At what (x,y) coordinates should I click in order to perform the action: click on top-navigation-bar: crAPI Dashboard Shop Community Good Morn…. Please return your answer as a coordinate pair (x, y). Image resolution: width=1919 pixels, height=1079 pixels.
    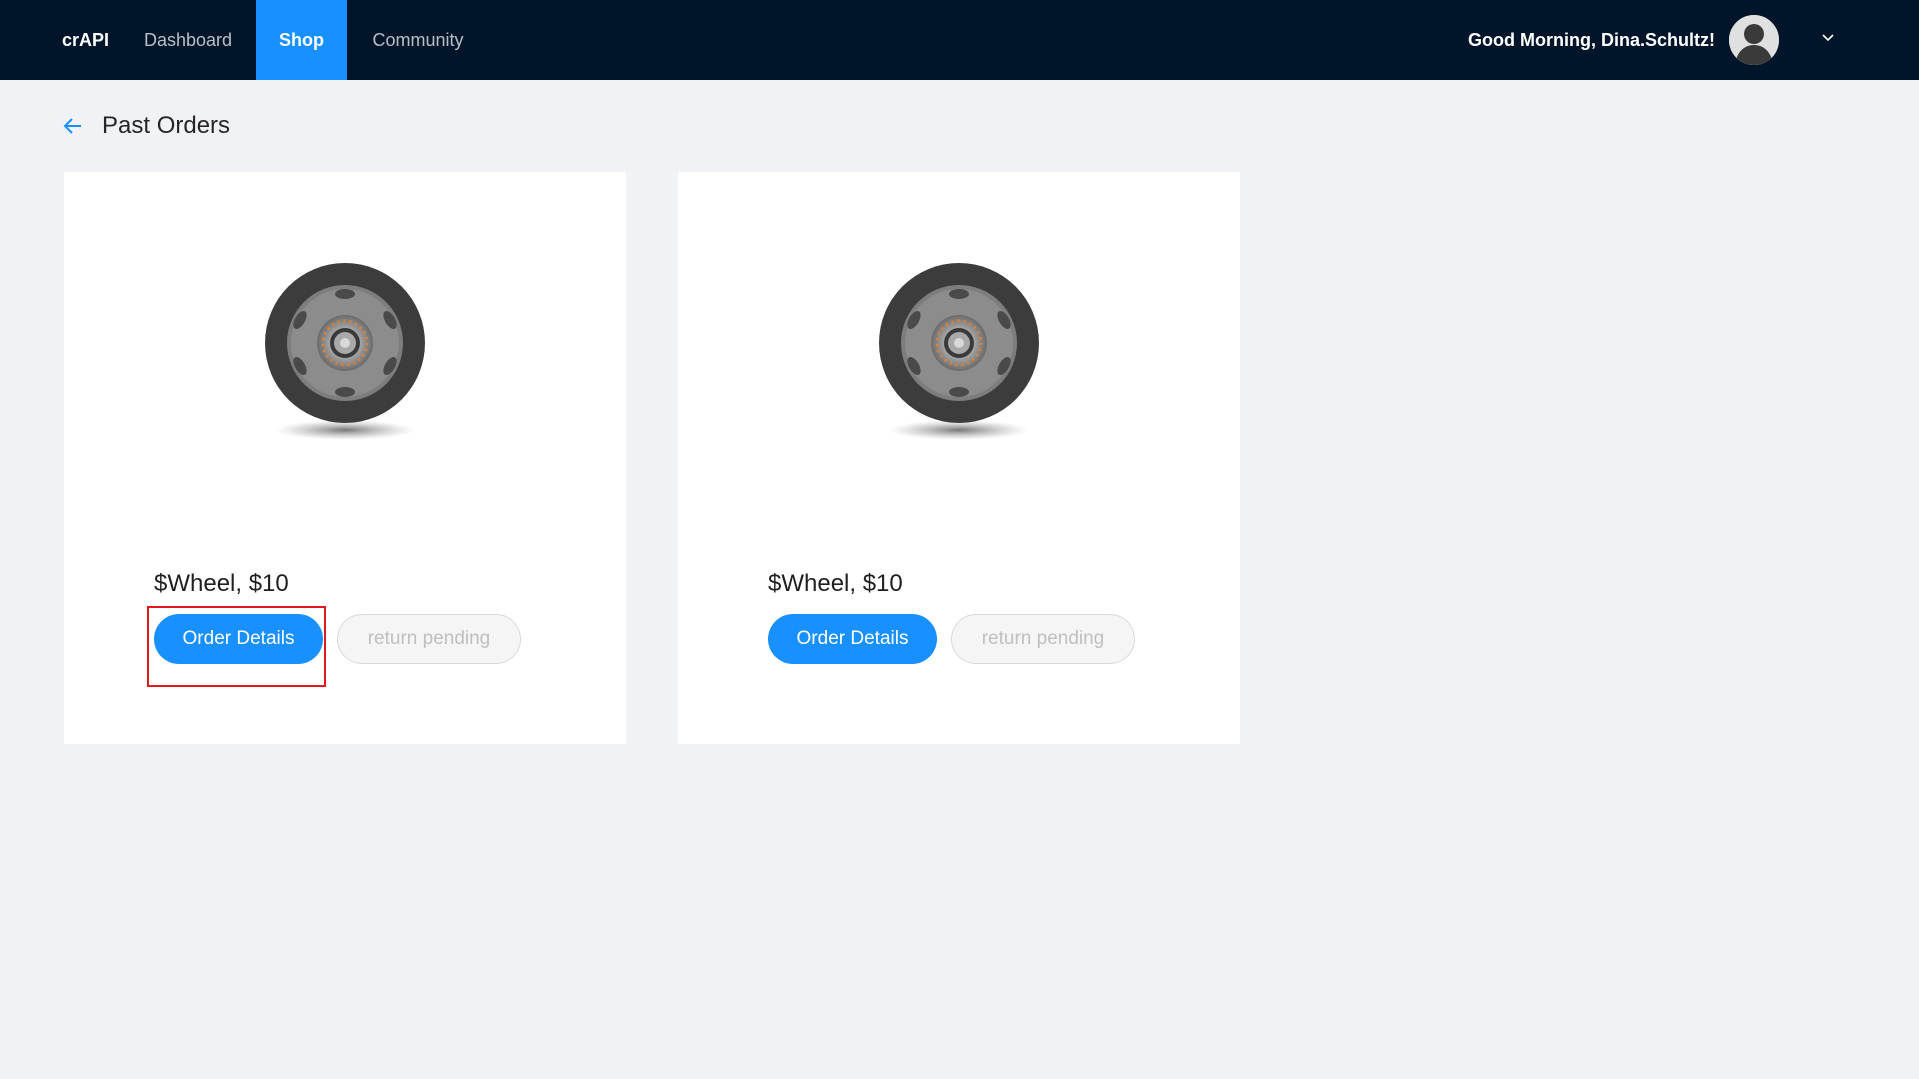
    Looking at the image, I should click on (959, 40).